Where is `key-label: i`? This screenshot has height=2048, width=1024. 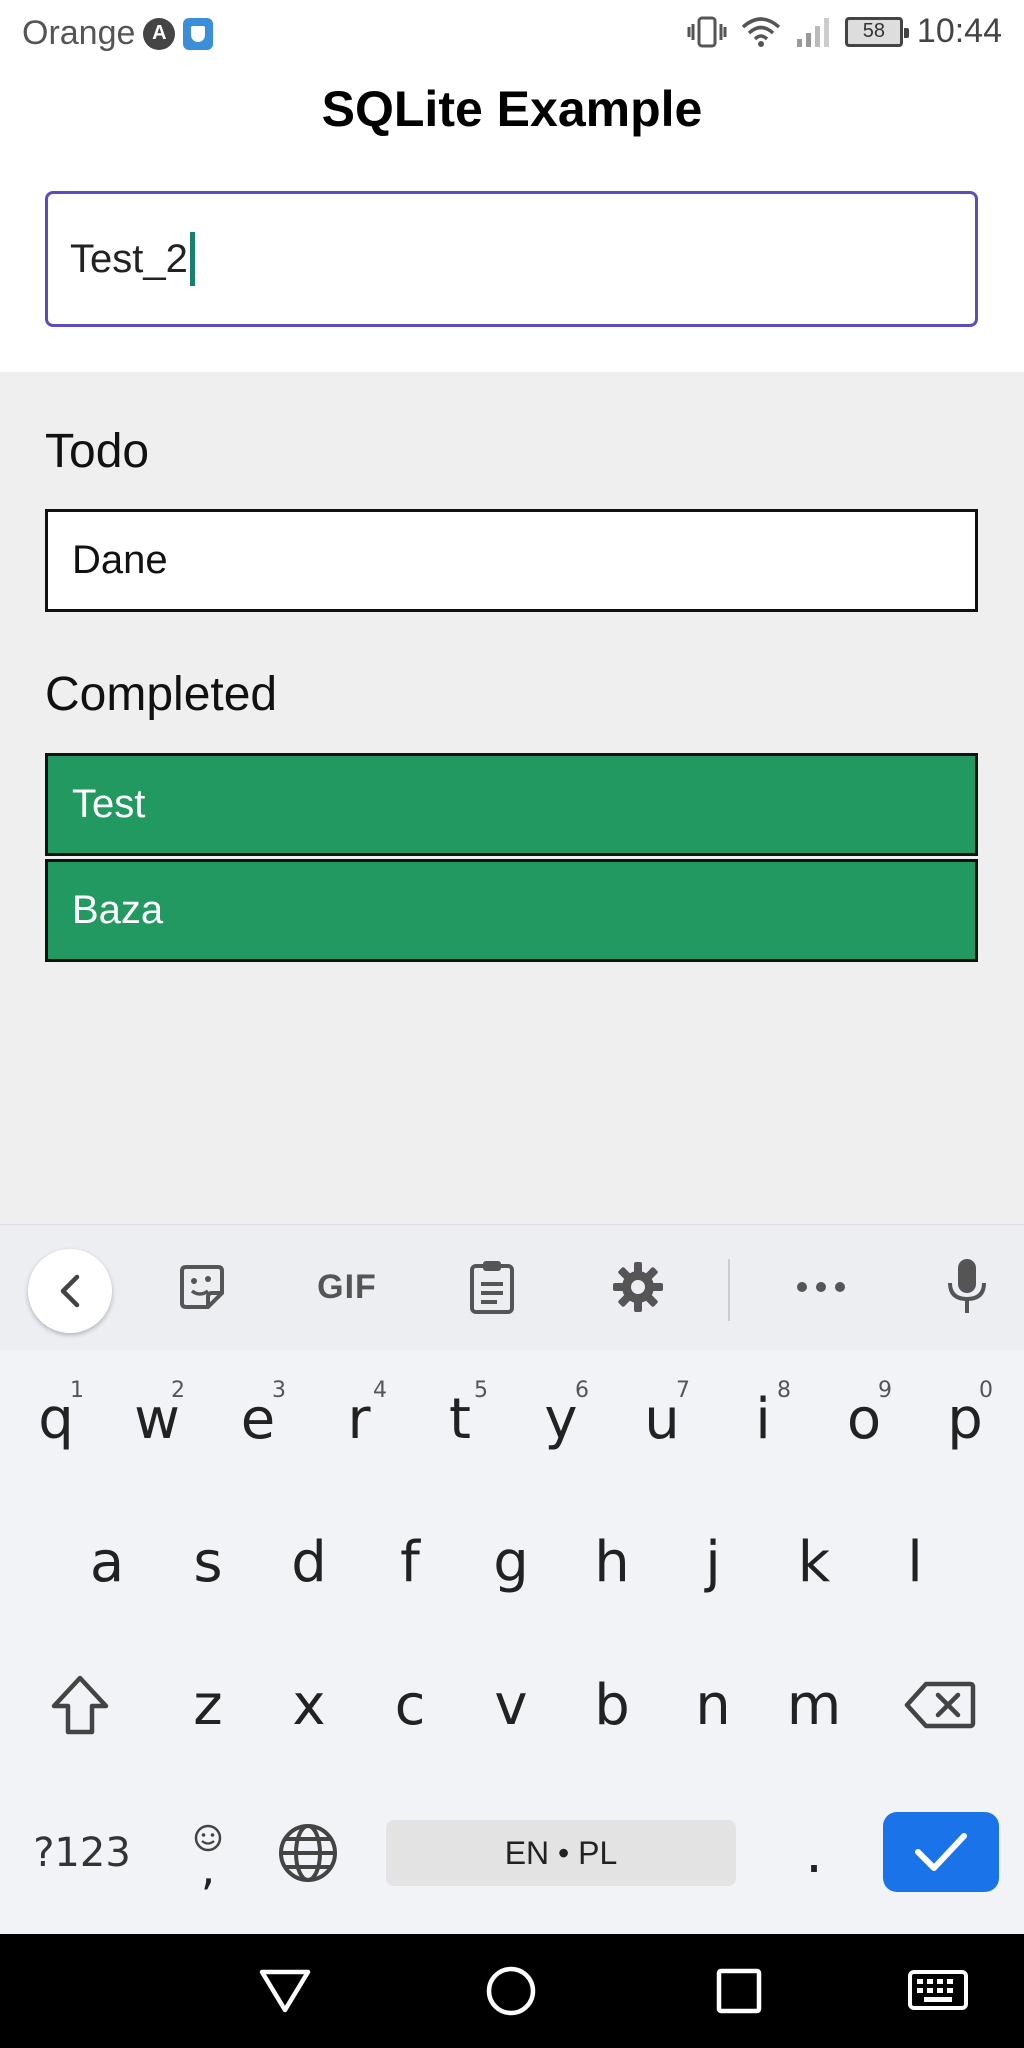 key-label: i is located at coordinates (763, 1419).